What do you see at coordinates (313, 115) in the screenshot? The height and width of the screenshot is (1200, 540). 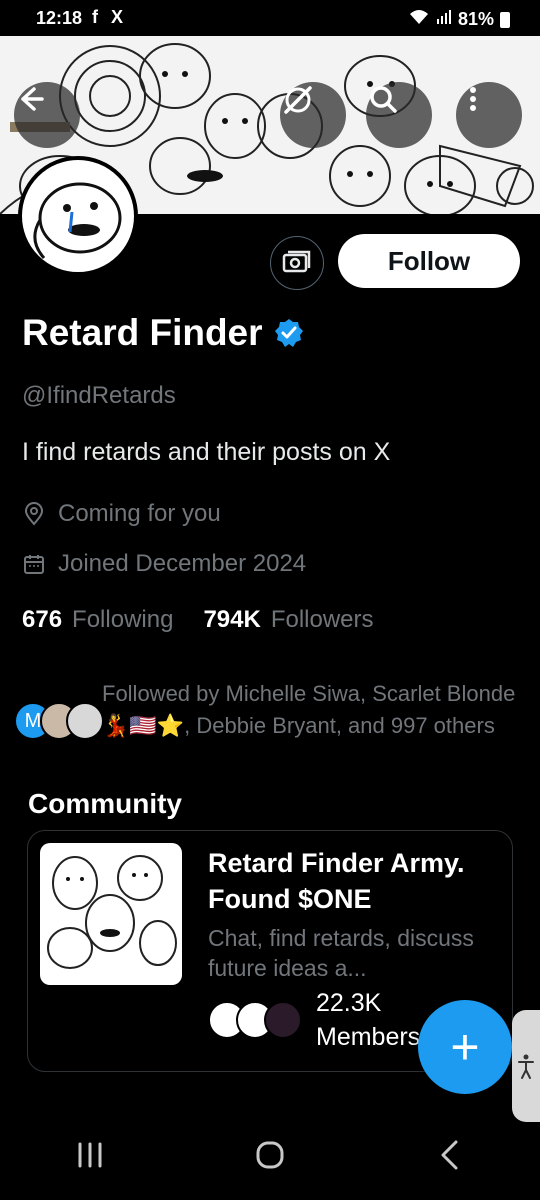 I see `grok-button` at bounding box center [313, 115].